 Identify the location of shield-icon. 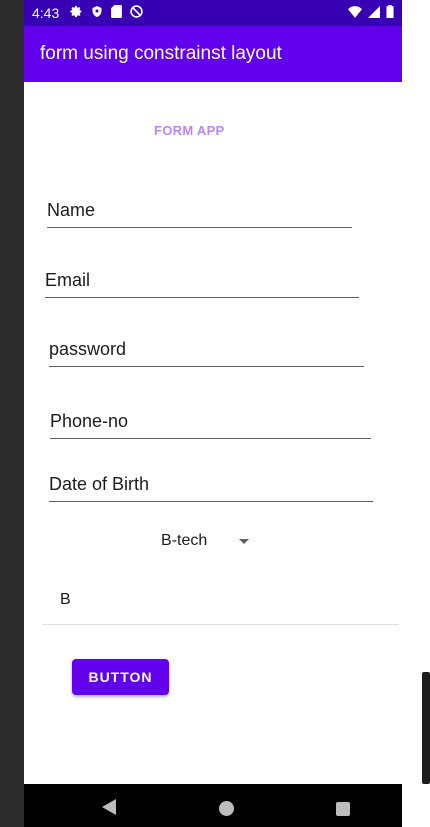
(97, 11).